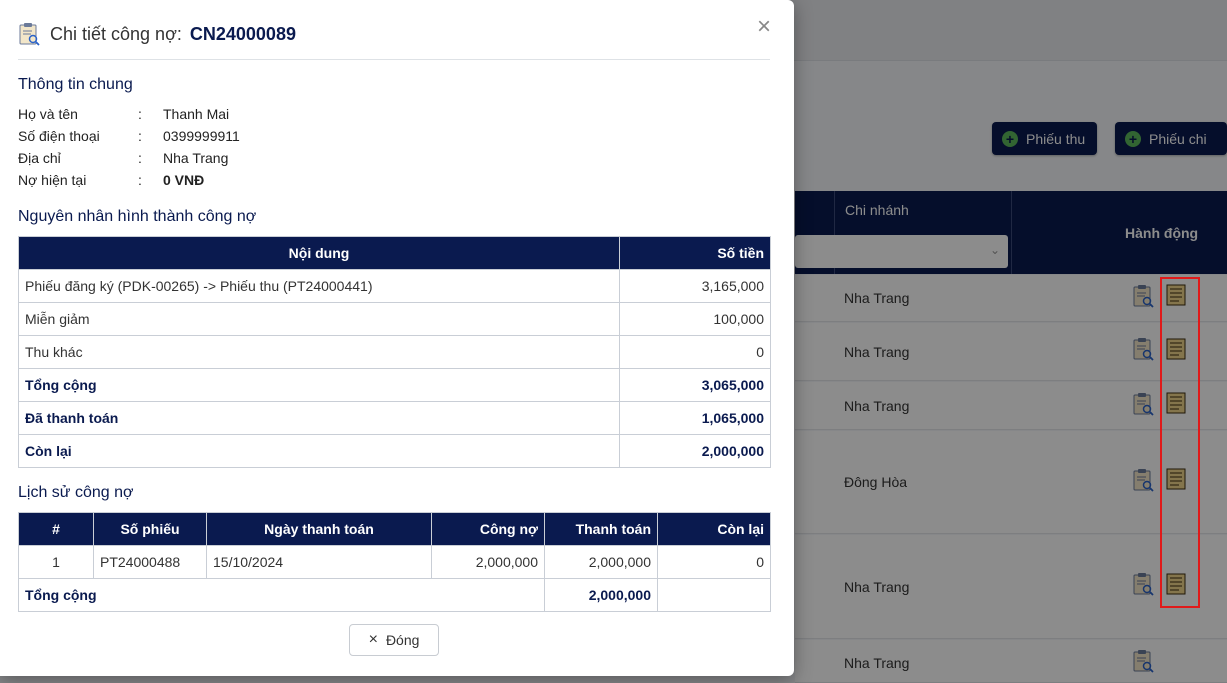 The image size is (1227, 683). What do you see at coordinates (319, 418) in the screenshot?
I see `paid-label: Đã thanh toán` at bounding box center [319, 418].